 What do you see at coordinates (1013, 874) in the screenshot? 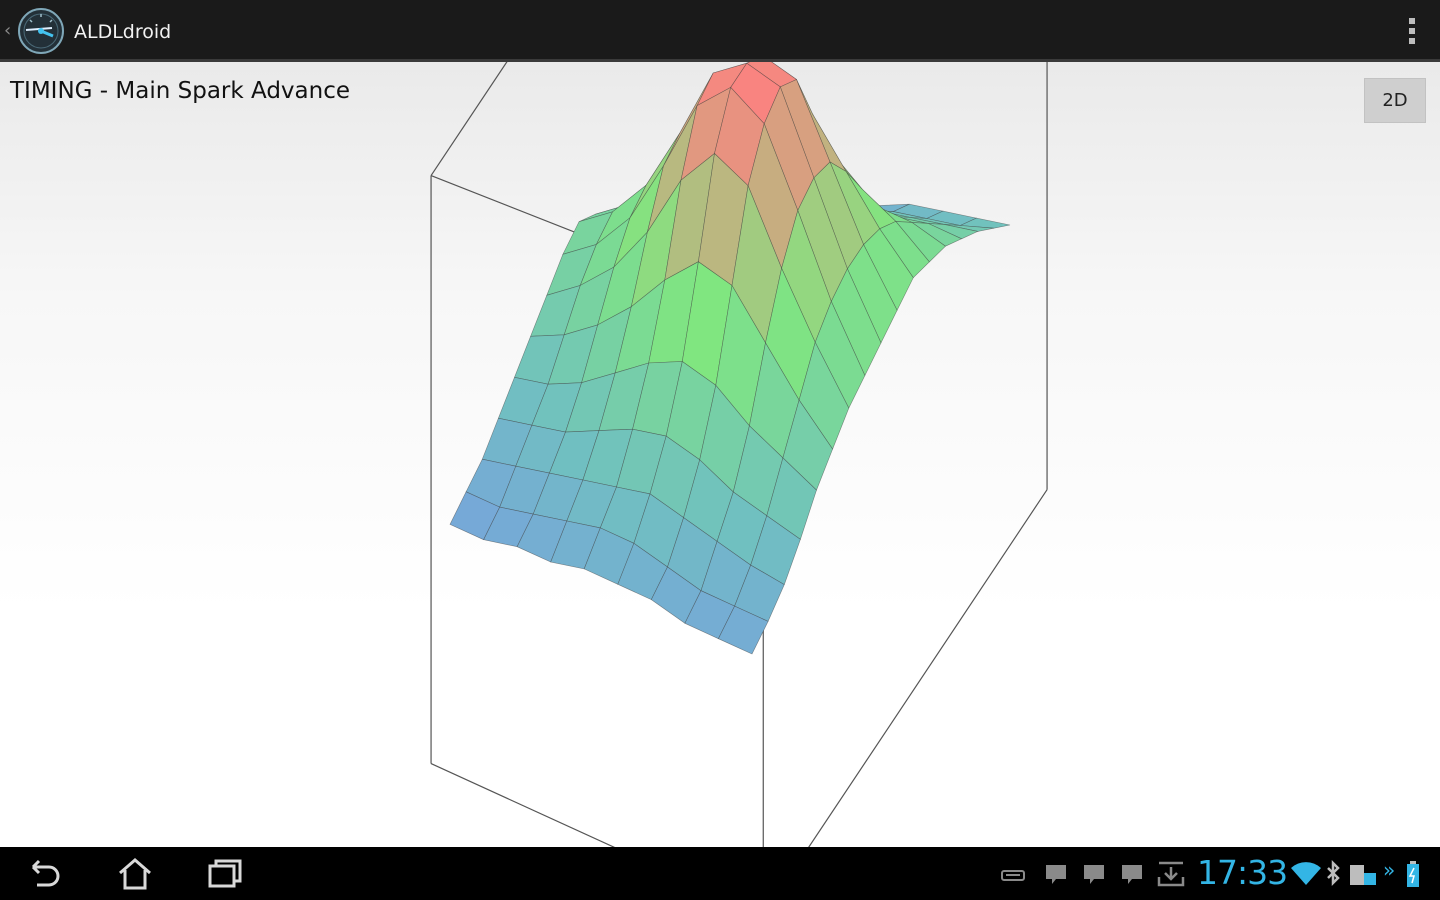
I see `keyboard-icon` at bounding box center [1013, 874].